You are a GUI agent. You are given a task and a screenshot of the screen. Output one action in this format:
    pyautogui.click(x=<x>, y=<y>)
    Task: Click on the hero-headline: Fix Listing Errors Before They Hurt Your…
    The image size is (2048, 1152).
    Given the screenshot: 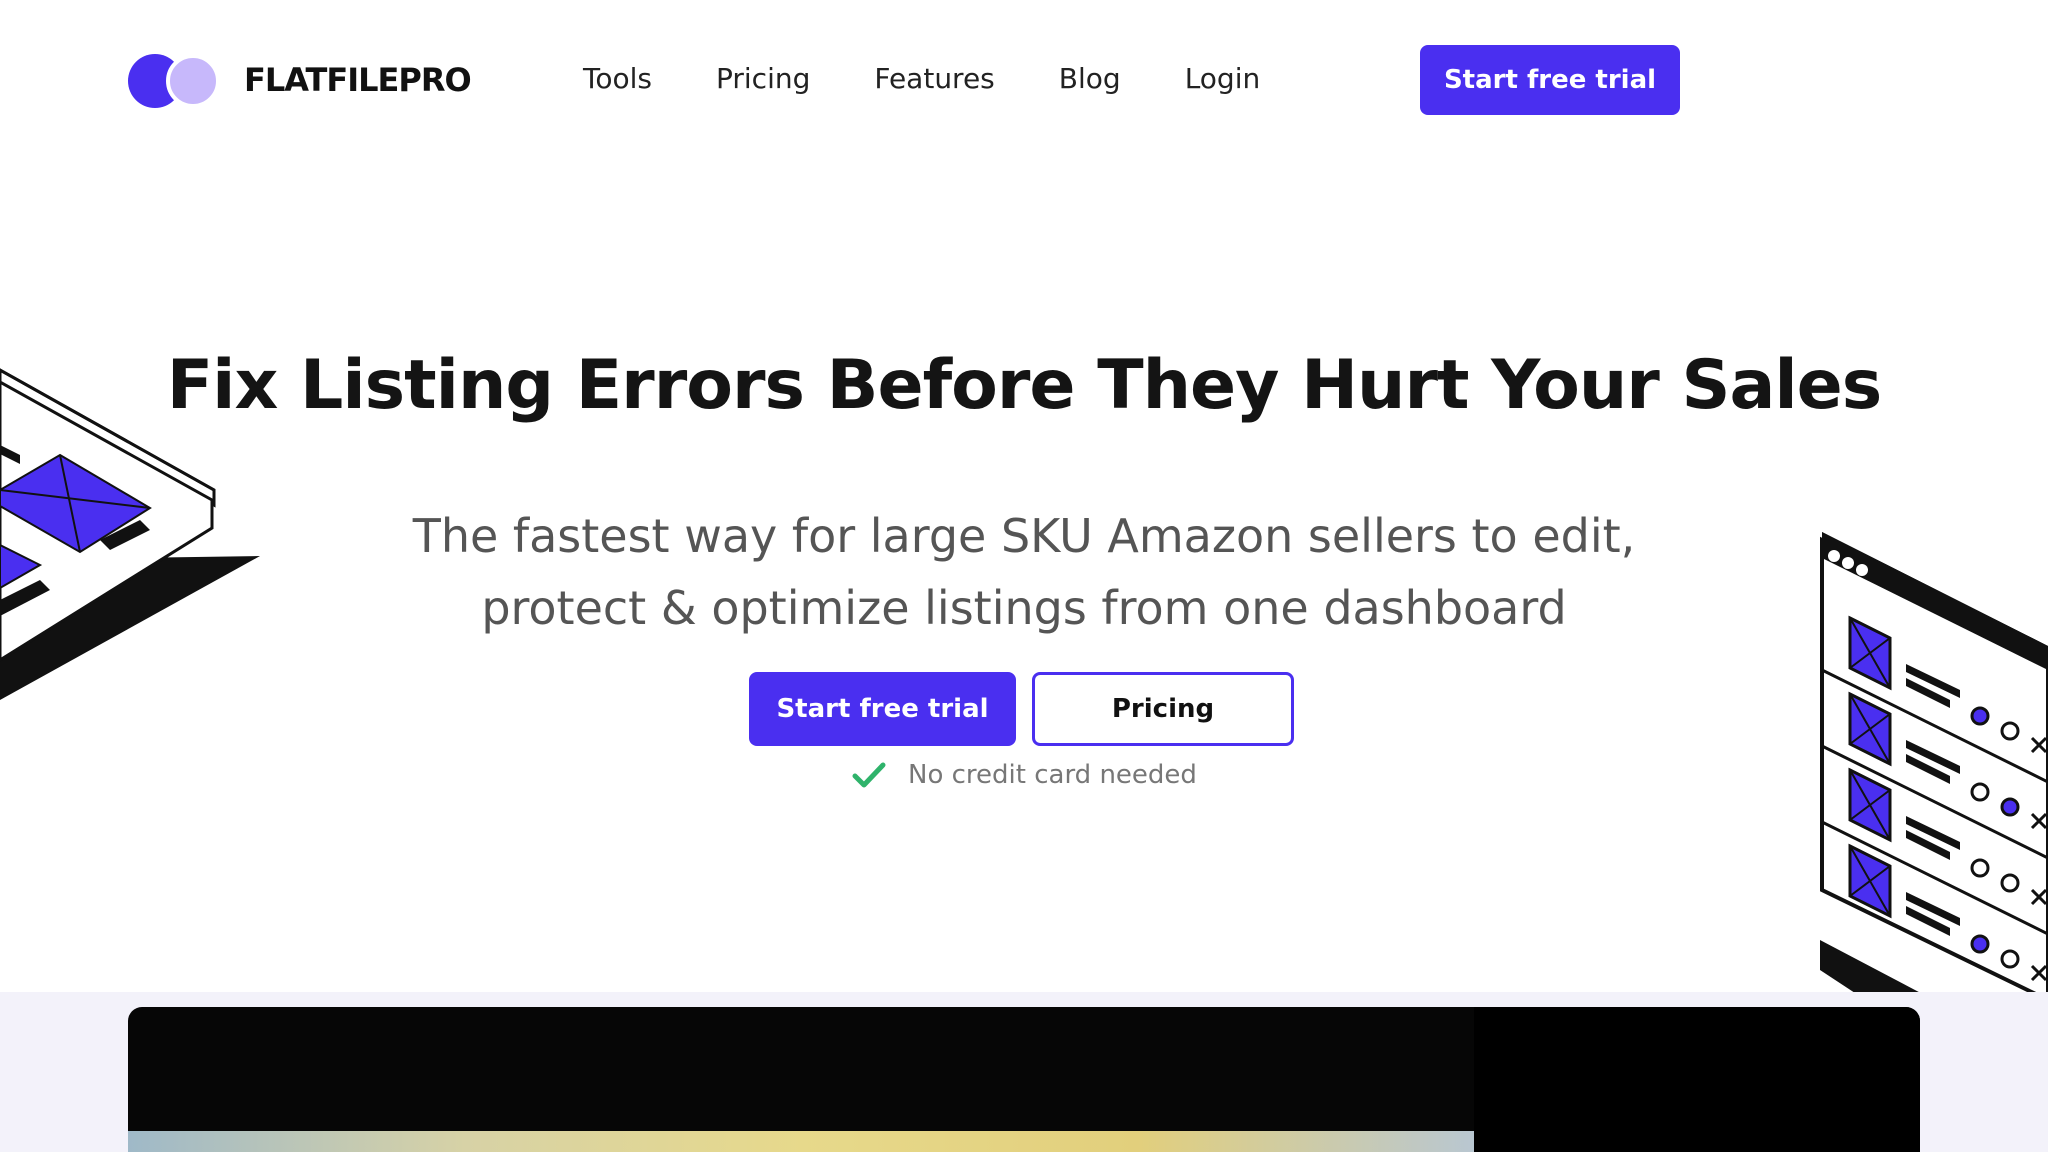 What is the action you would take?
    pyautogui.click(x=1024, y=385)
    